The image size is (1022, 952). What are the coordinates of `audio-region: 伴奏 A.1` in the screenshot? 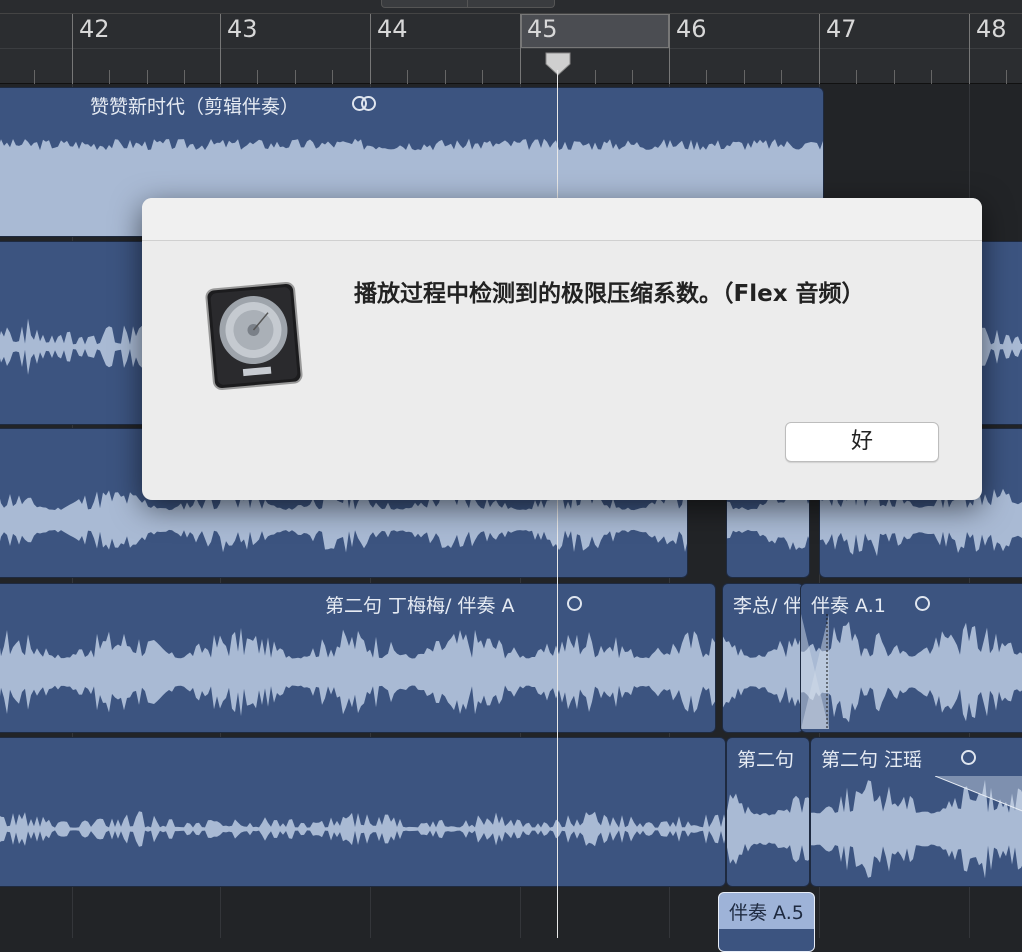 It's located at (911, 658).